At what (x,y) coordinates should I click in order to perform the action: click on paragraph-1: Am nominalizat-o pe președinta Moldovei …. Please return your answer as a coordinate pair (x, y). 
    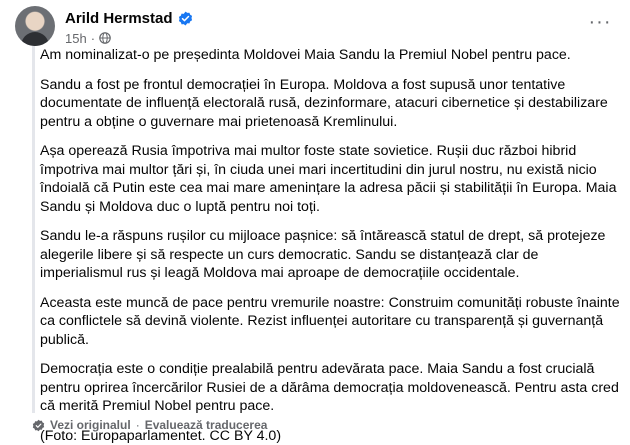
    Looking at the image, I should click on (330, 55).